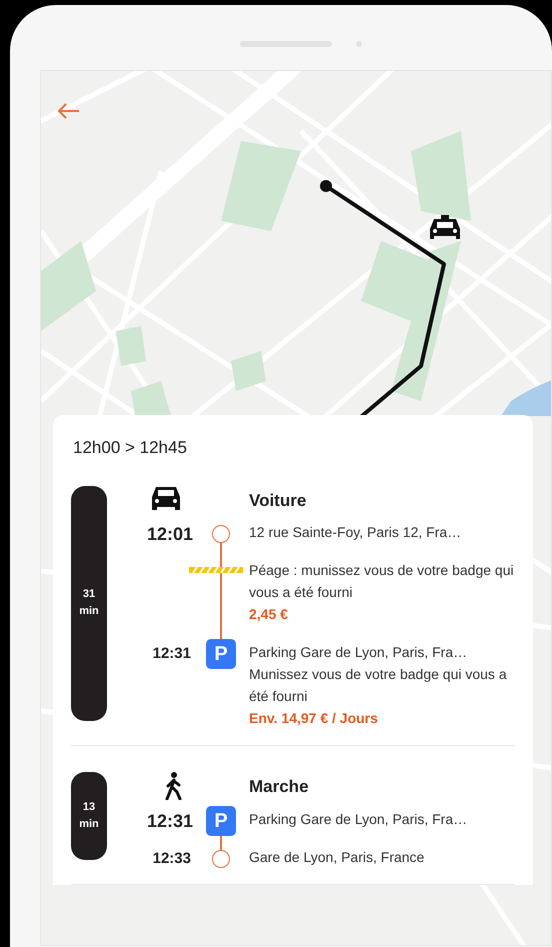  What do you see at coordinates (378, 685) in the screenshot?
I see `note-text: Munissez vous de votre badge qui vous a été fourni` at bounding box center [378, 685].